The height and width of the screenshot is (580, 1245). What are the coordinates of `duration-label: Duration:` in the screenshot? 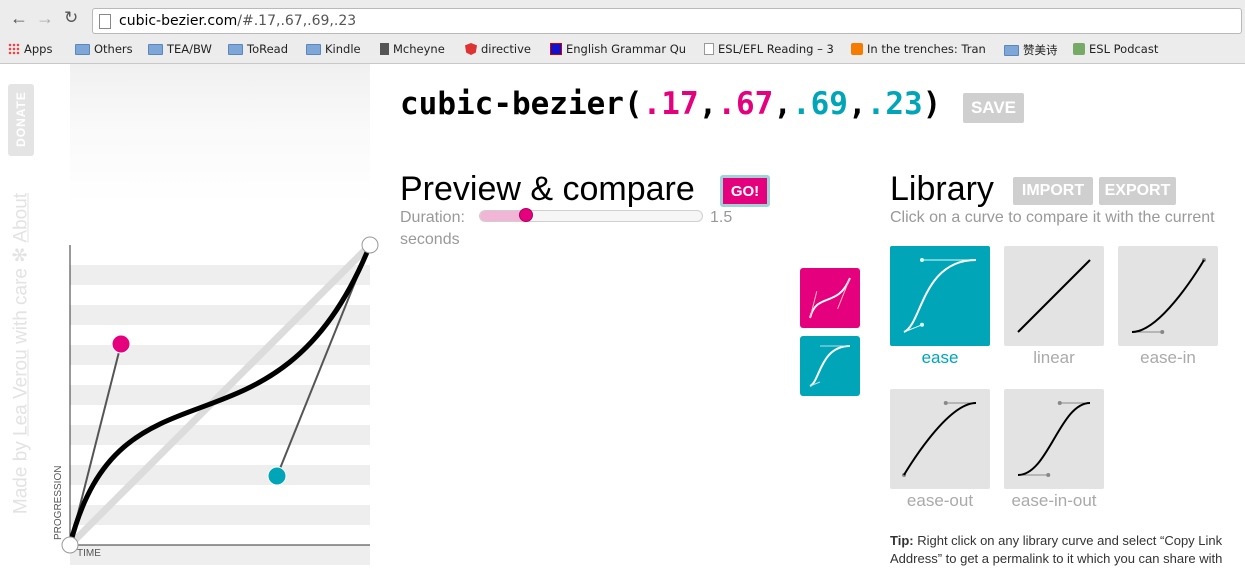 It's located at (432, 217).